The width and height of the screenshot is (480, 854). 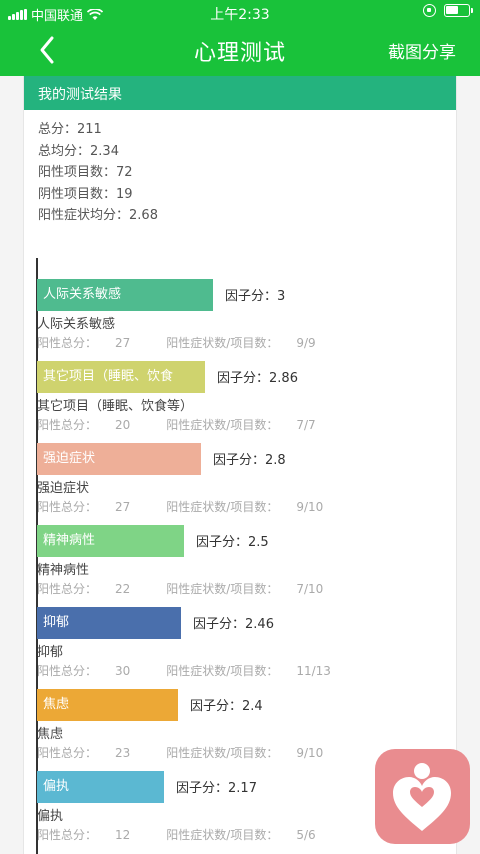 What do you see at coordinates (70, 129) in the screenshot?
I see `summary-total: 总分：211` at bounding box center [70, 129].